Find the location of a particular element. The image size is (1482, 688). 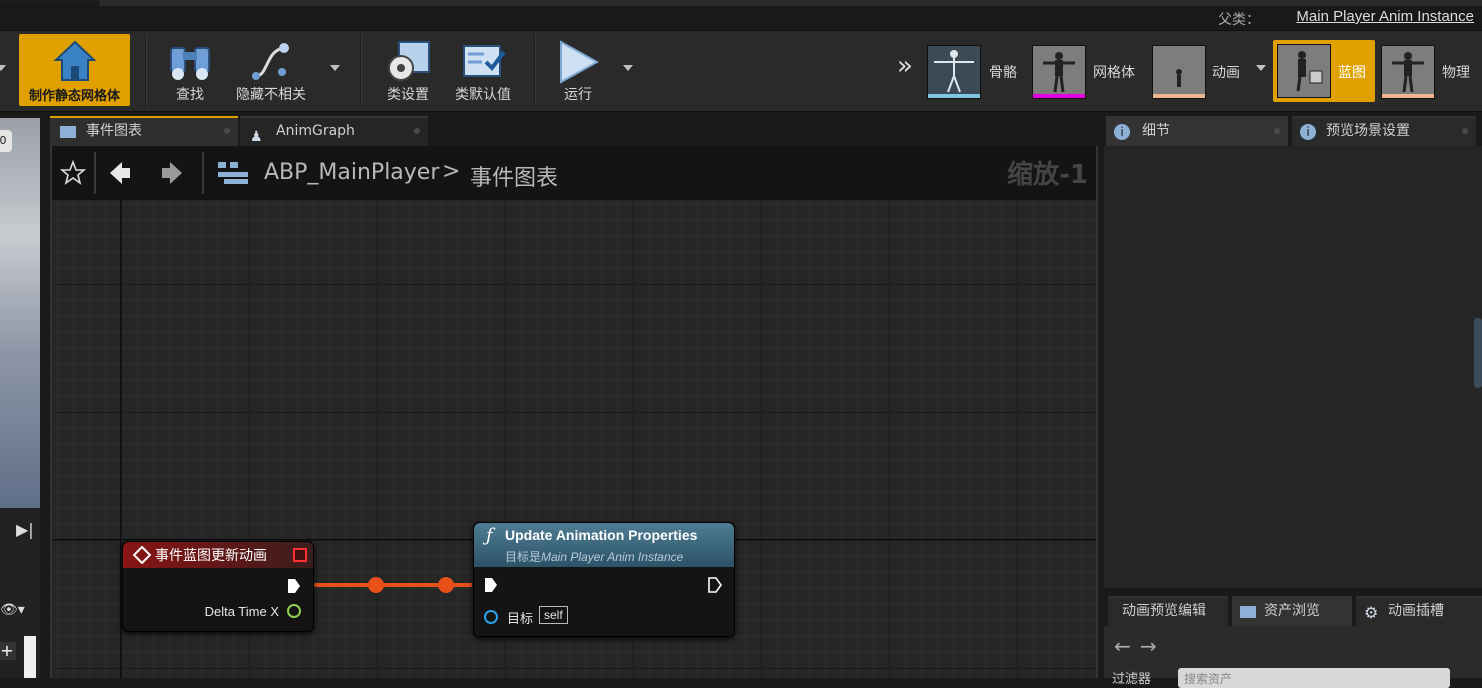

target-self-value: self is located at coordinates (553, 615).